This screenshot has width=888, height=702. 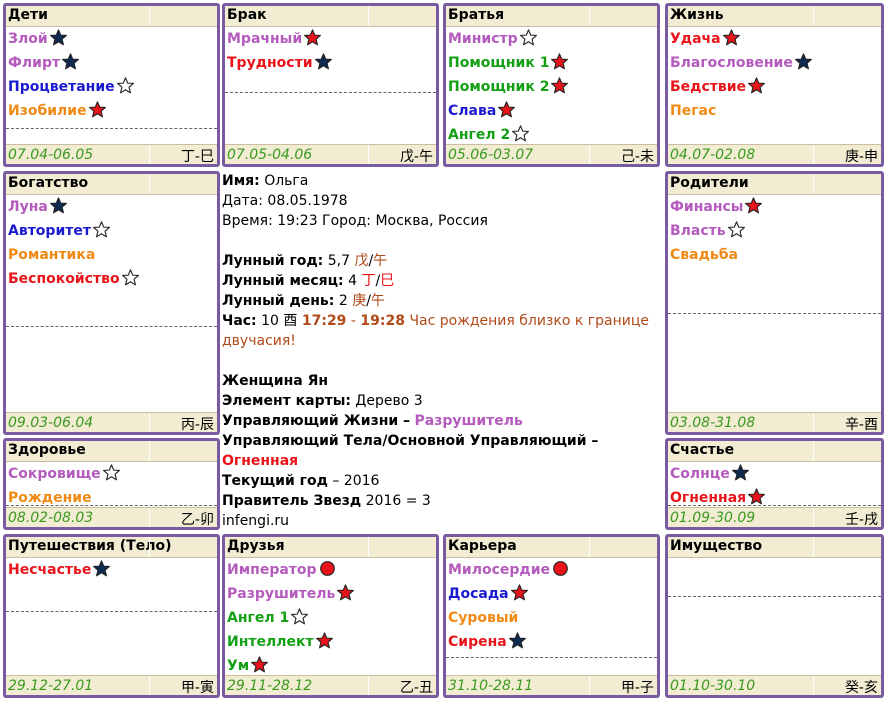 I want to click on star-item: Ангел 1, so click(x=330, y=618).